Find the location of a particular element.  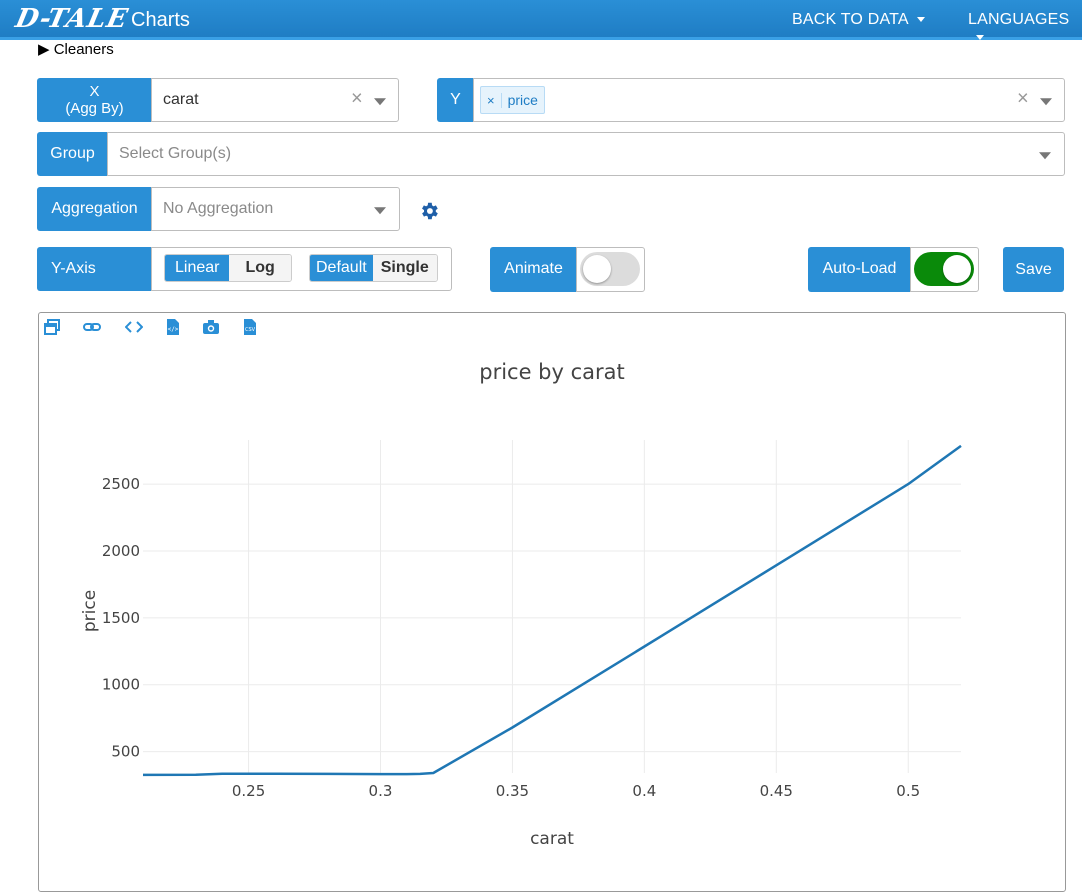

y-axis-label: price is located at coordinates (90, 611).